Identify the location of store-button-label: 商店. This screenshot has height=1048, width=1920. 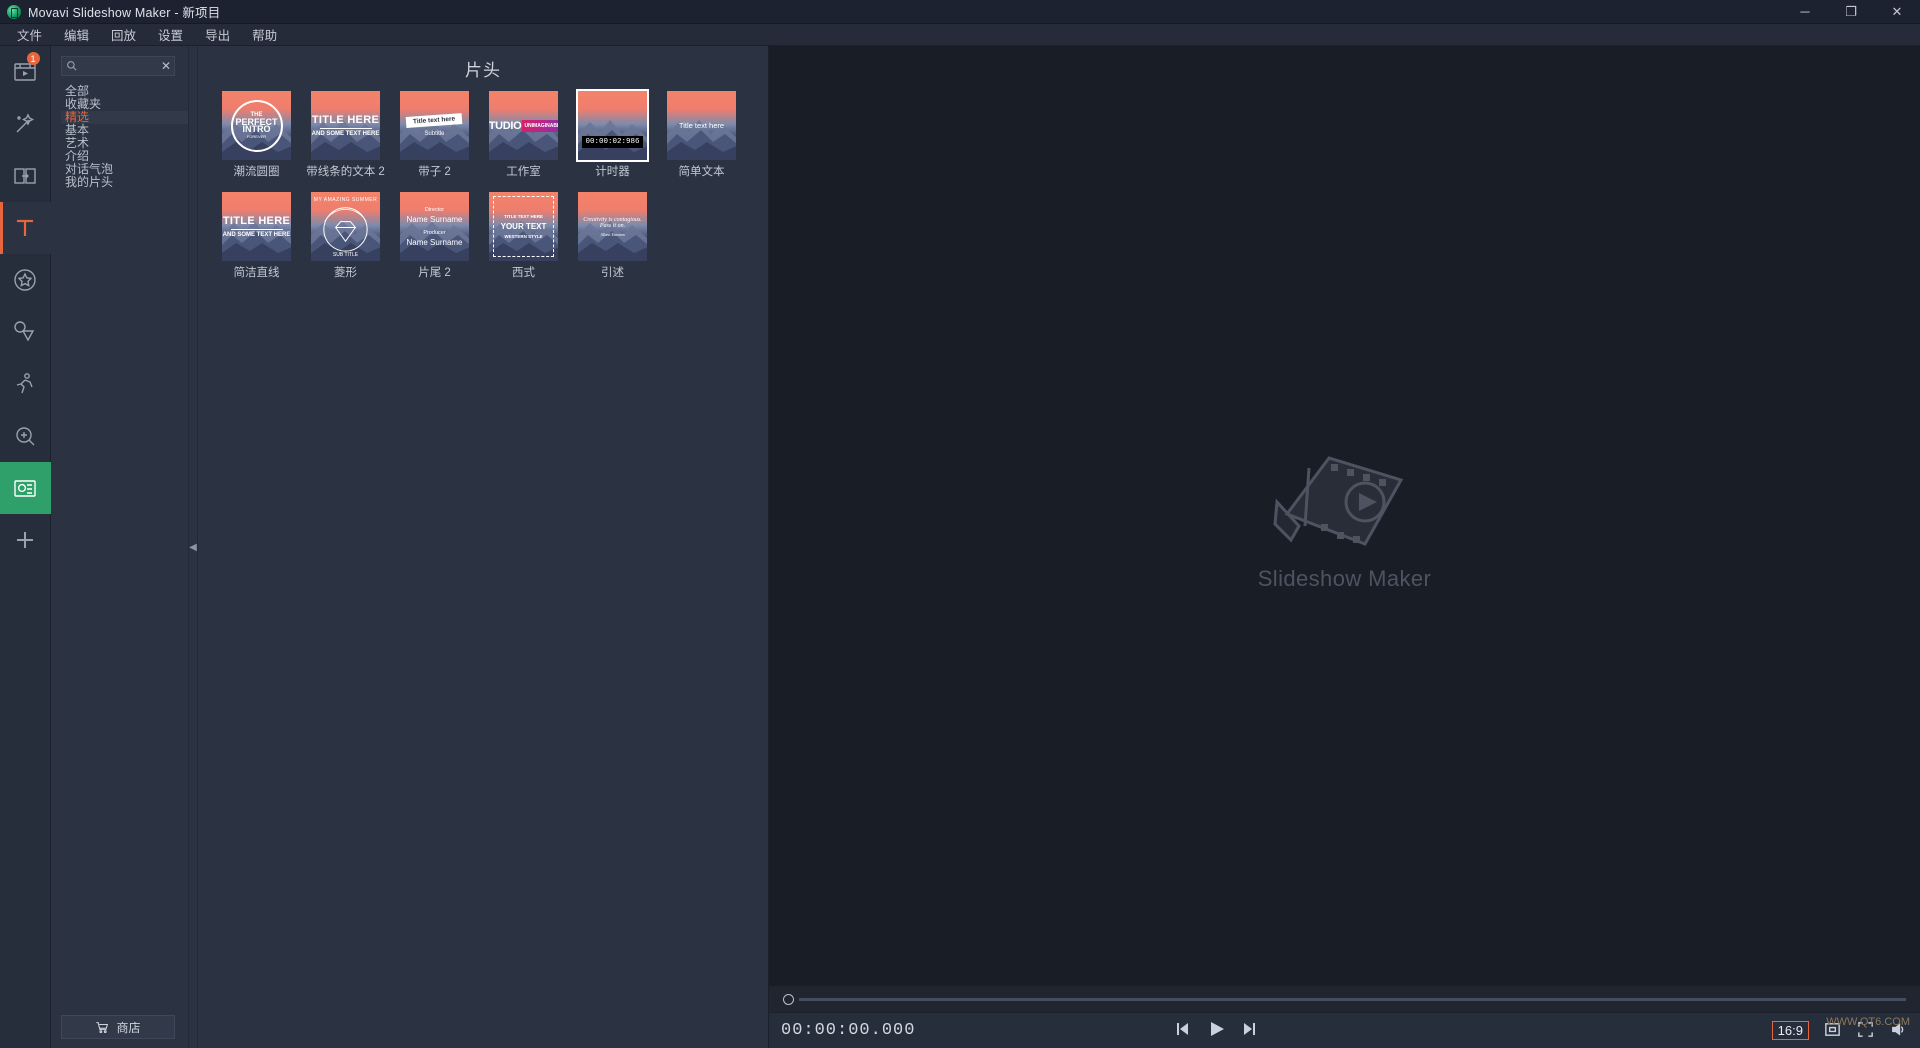
(128, 1027).